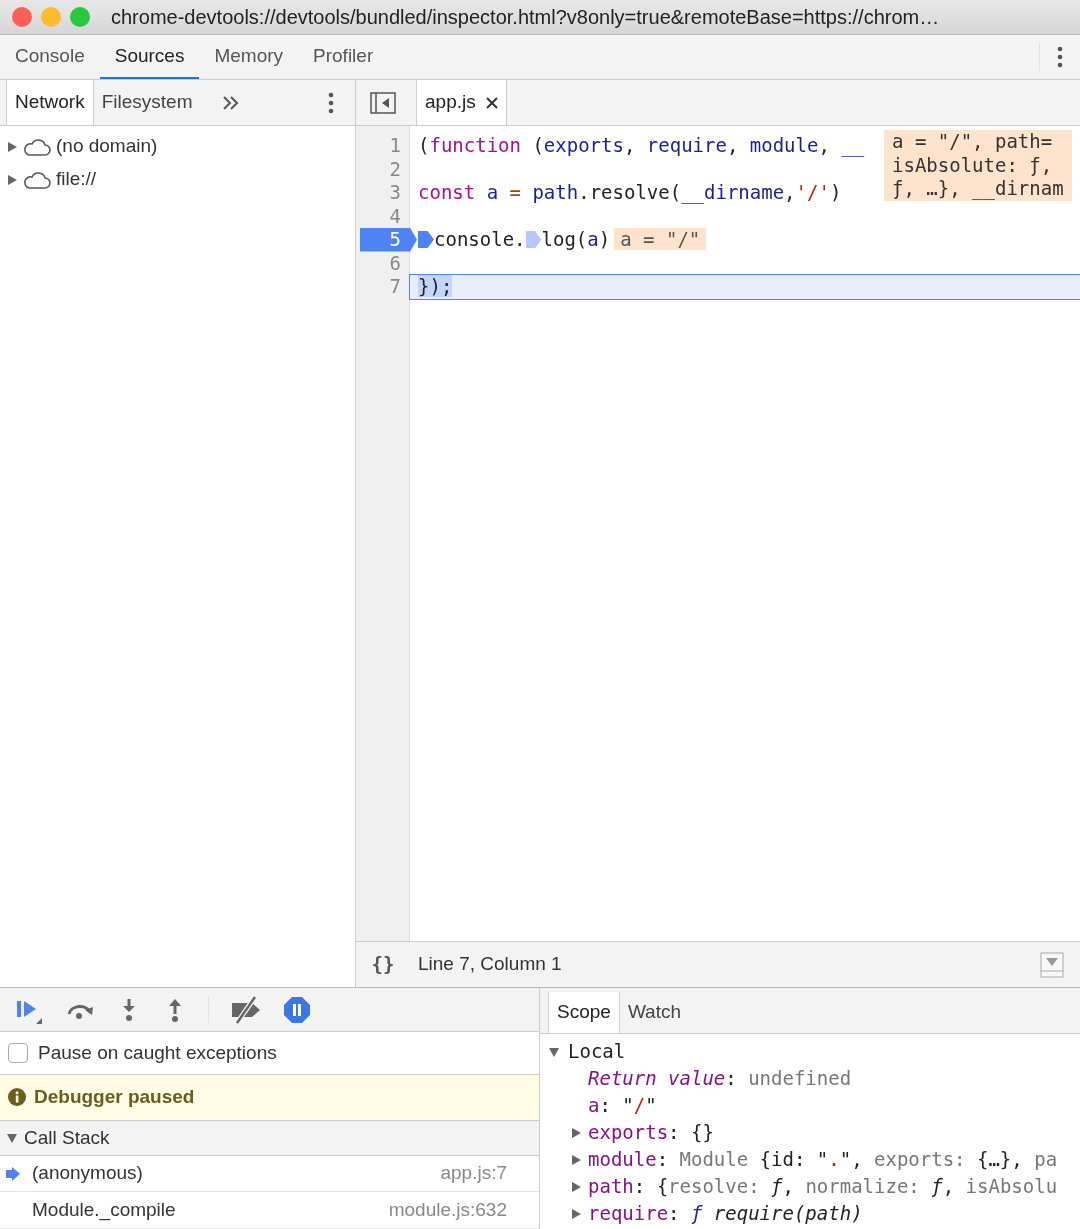 The image size is (1080, 1229). I want to click on panel-tab: Profiler, so click(343, 57).